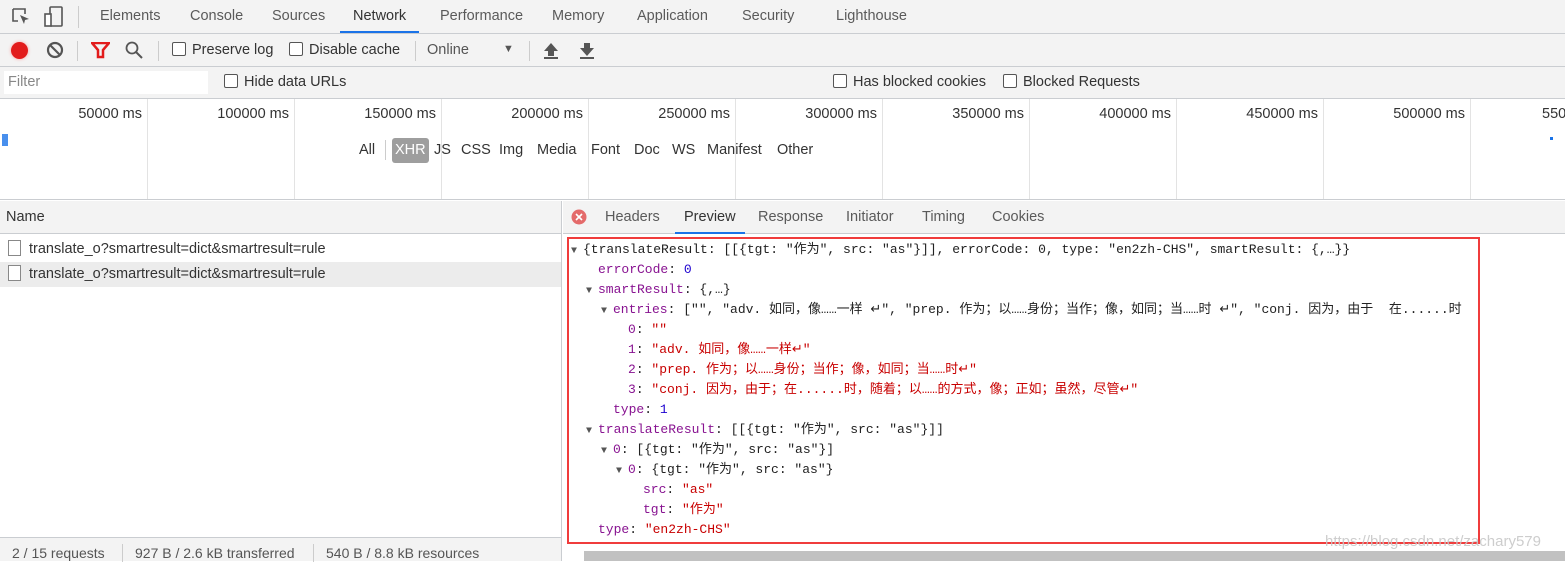 The image size is (1565, 568). Describe the element at coordinates (216, 16) in the screenshot. I see `tab-console: Console` at that location.